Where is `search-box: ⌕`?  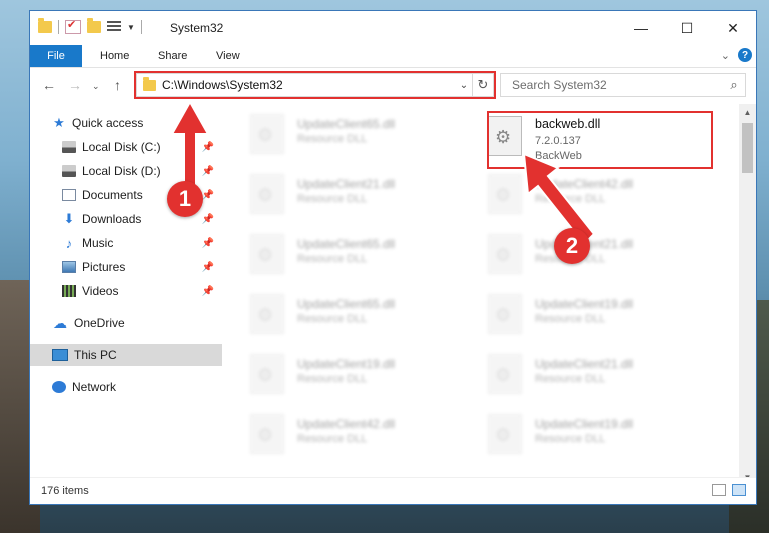
search-box: ⌕ is located at coordinates (623, 85).